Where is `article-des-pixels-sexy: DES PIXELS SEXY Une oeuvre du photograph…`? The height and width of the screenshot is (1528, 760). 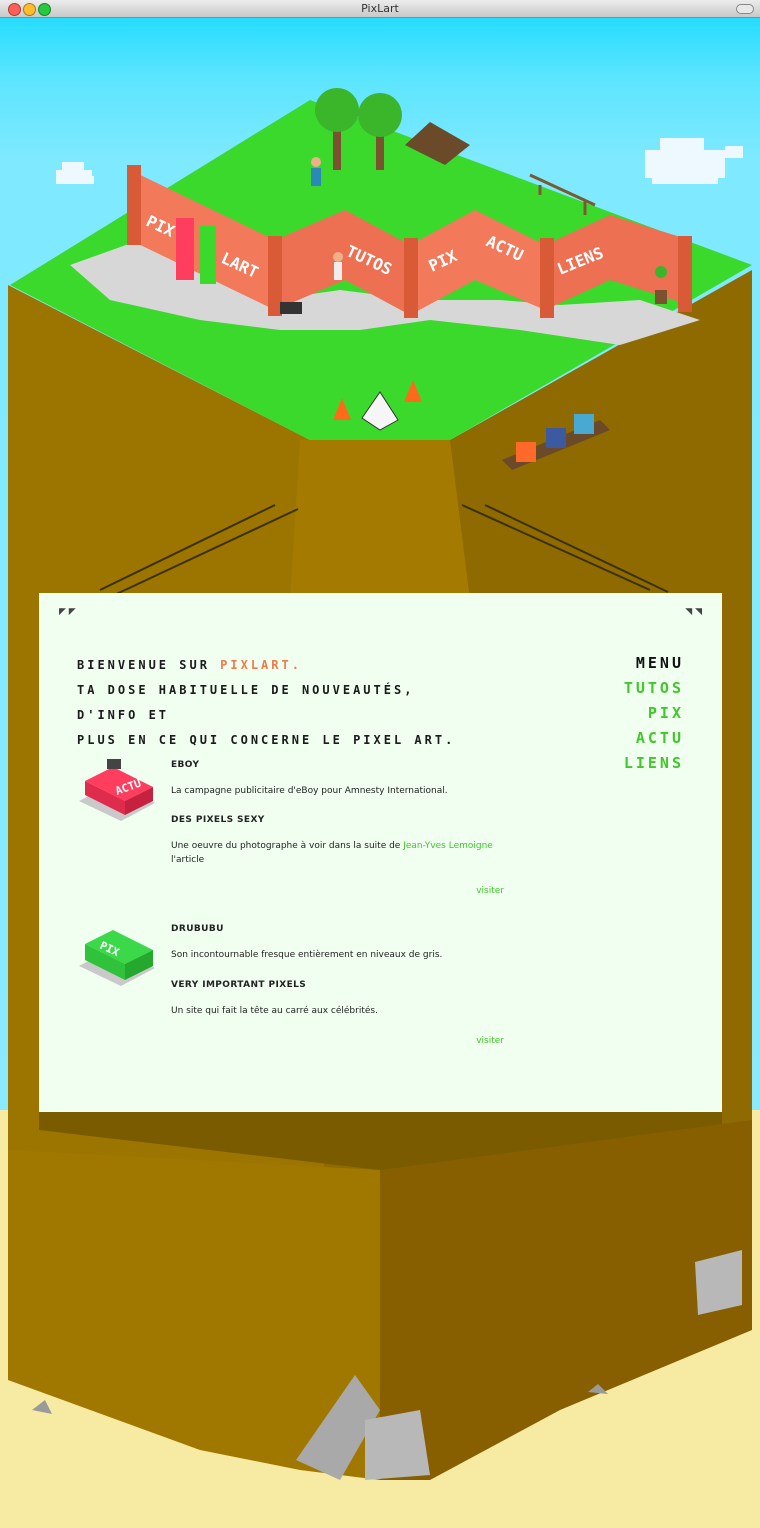
article-des-pixels-sexy: DES PIXELS SEXY Une oeuvre du photograph… is located at coordinates (338, 841).